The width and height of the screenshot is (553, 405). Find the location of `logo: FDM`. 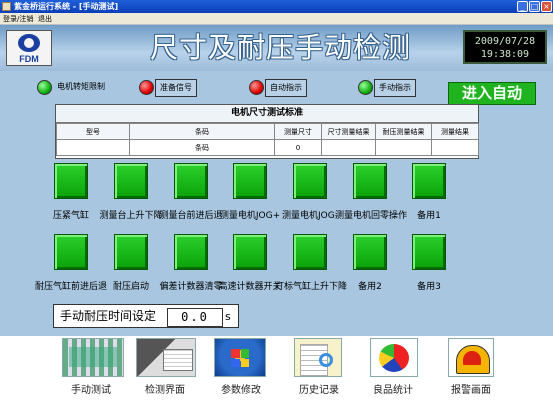

logo: FDM is located at coordinates (29, 48).